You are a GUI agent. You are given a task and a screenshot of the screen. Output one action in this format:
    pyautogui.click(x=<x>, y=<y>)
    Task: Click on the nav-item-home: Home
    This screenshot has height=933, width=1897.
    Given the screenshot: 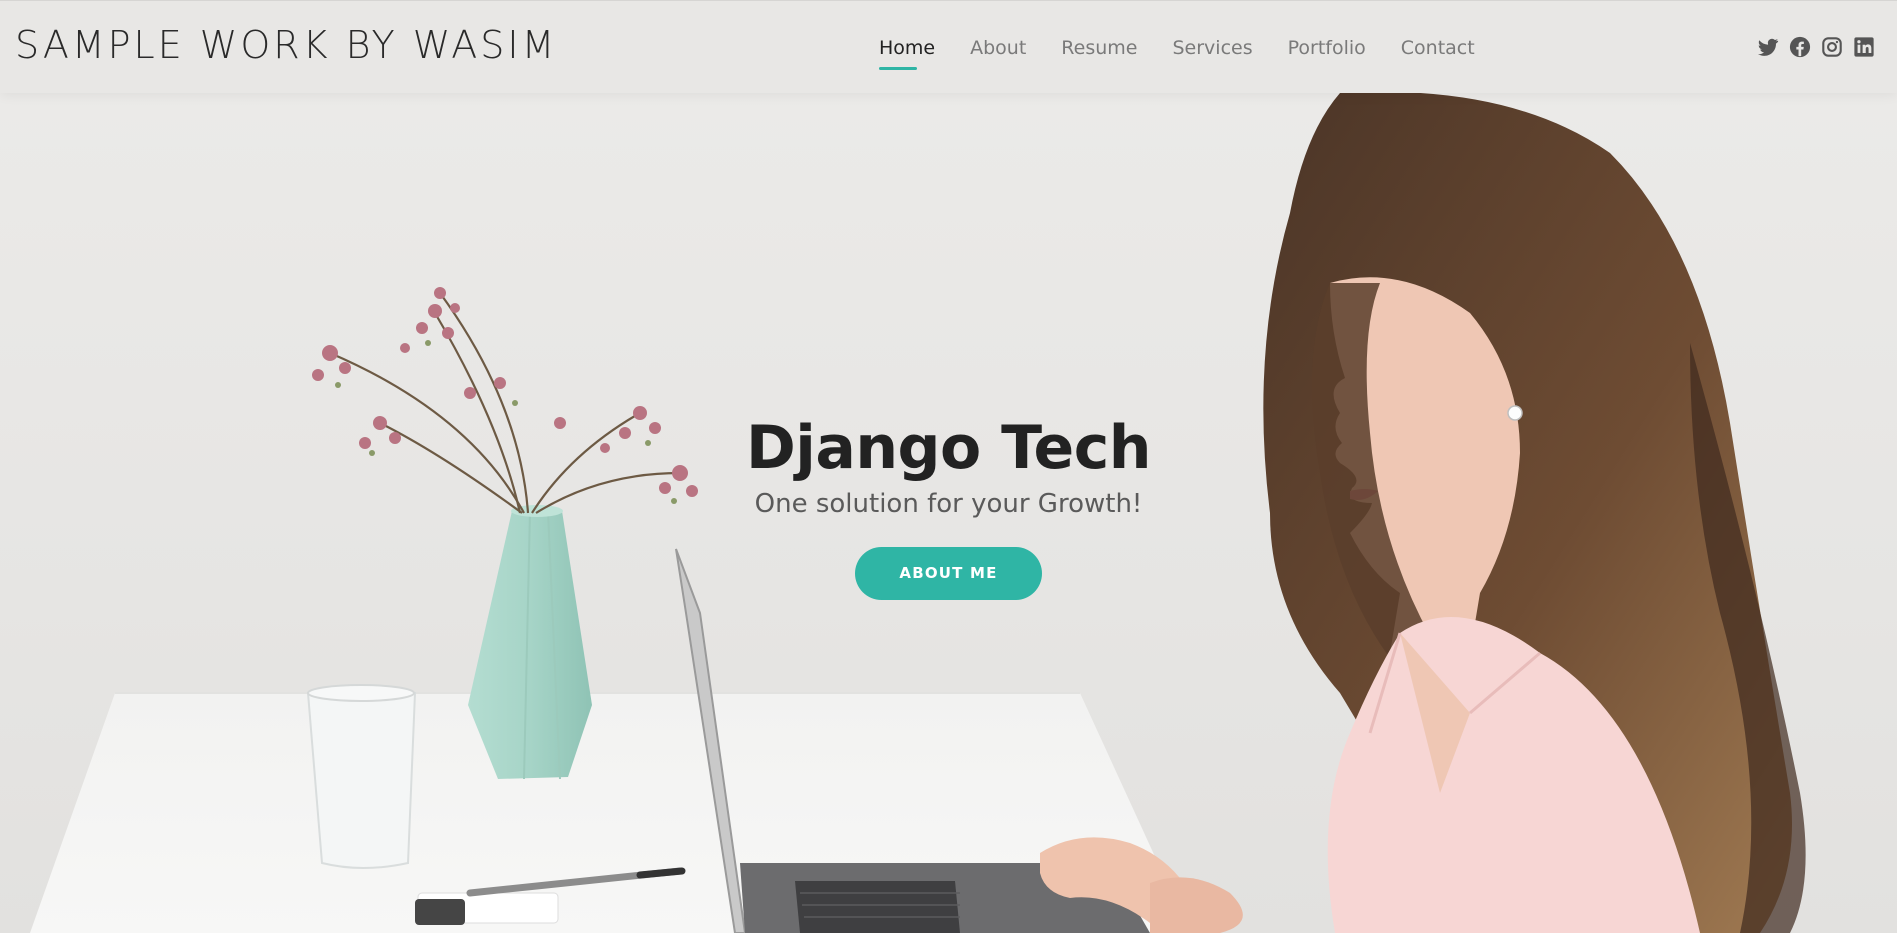 What is the action you would take?
    pyautogui.click(x=907, y=53)
    